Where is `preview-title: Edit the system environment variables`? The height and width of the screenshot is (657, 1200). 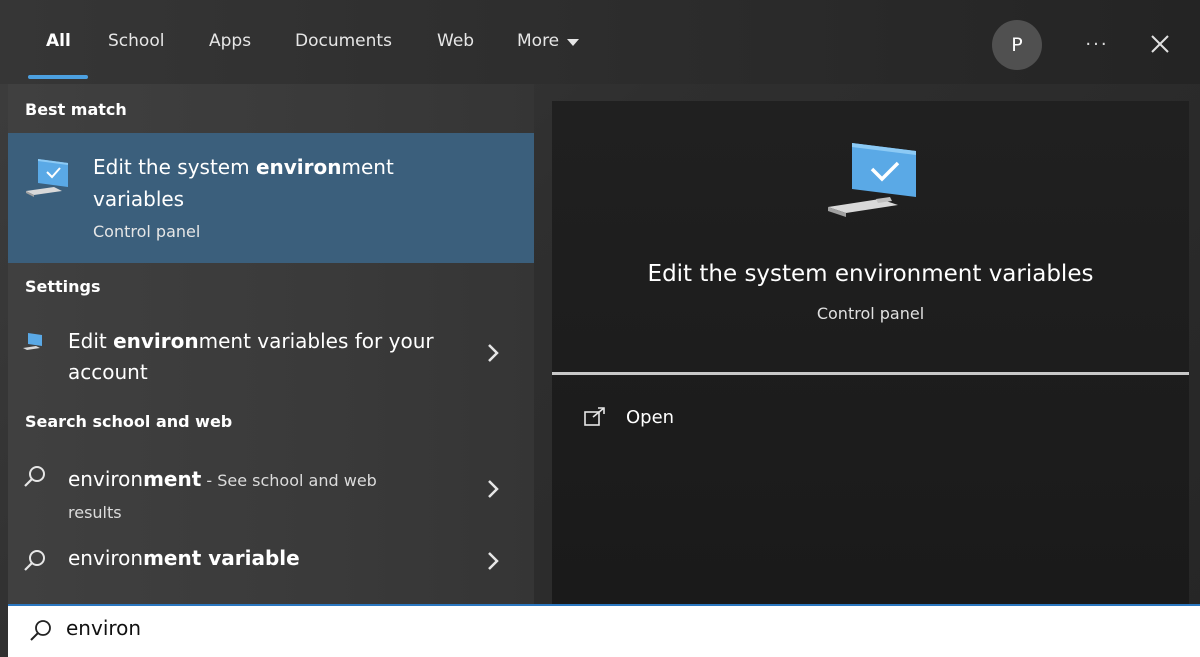
preview-title: Edit the system environment variables is located at coordinates (870, 274).